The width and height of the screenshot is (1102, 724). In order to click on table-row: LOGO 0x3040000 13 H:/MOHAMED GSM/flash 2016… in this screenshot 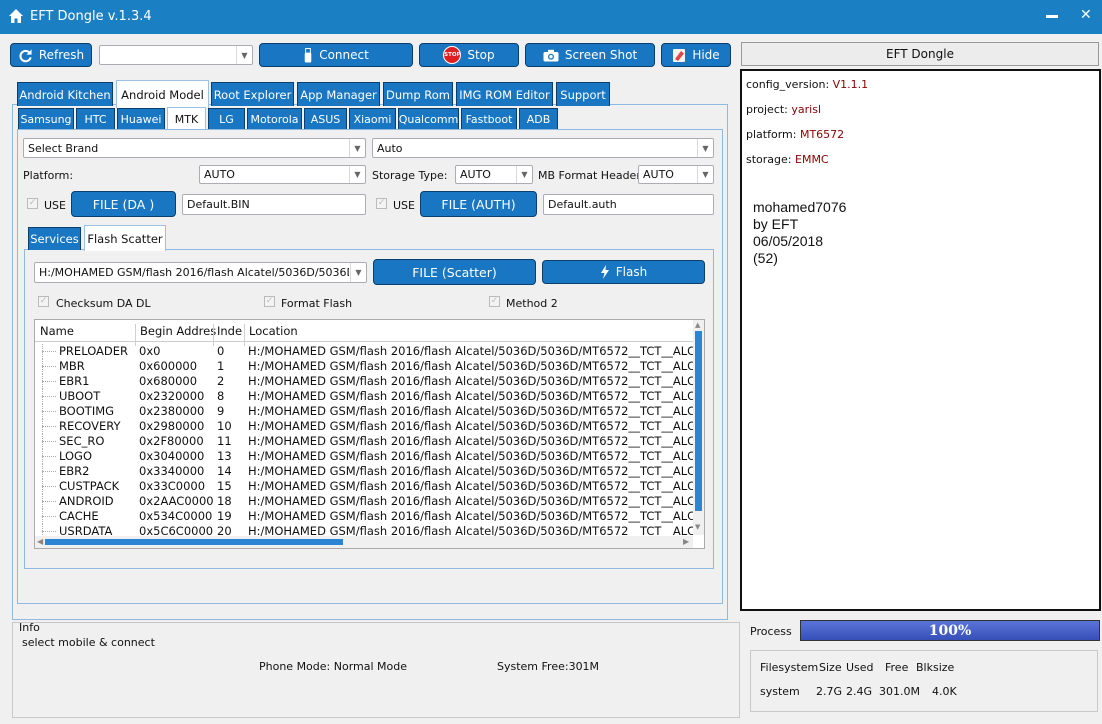, I will do `click(369, 456)`.